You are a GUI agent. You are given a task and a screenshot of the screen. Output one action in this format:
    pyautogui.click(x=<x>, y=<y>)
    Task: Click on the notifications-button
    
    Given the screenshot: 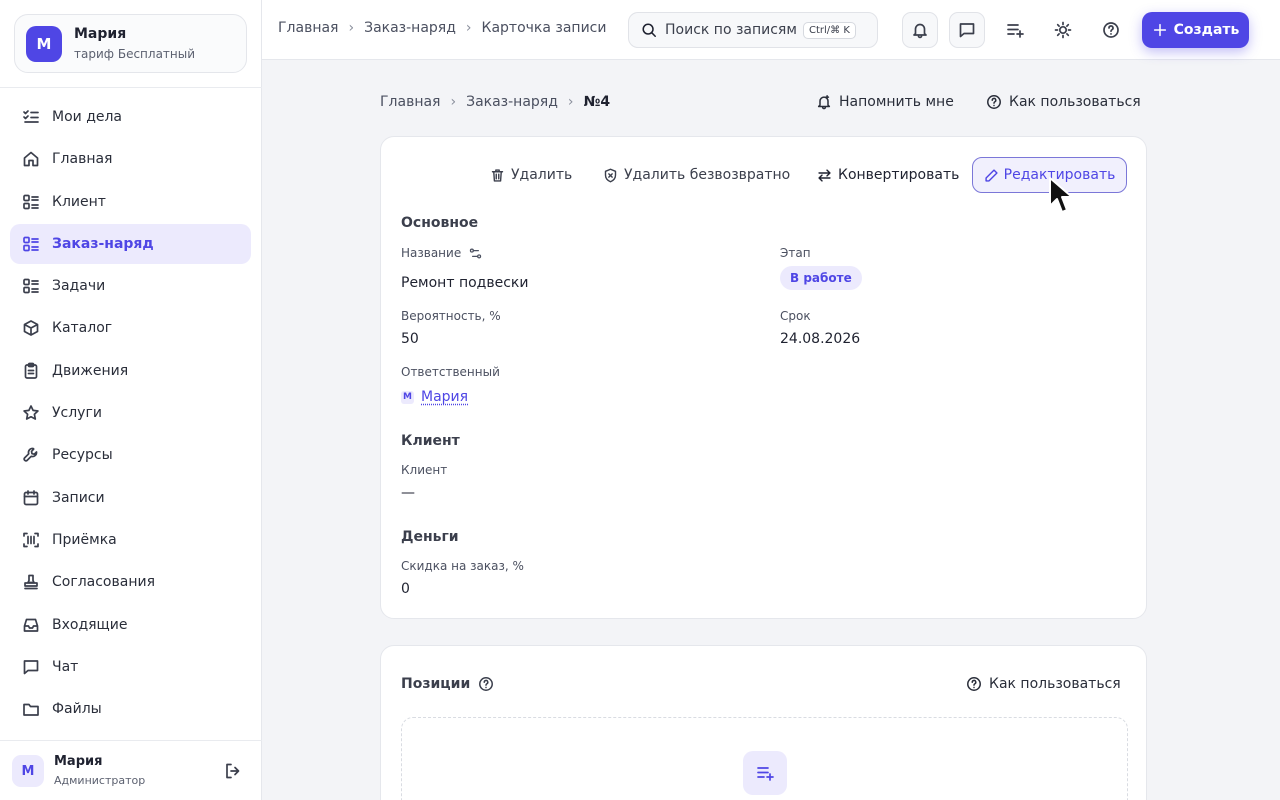 What is the action you would take?
    pyautogui.click(x=920, y=30)
    